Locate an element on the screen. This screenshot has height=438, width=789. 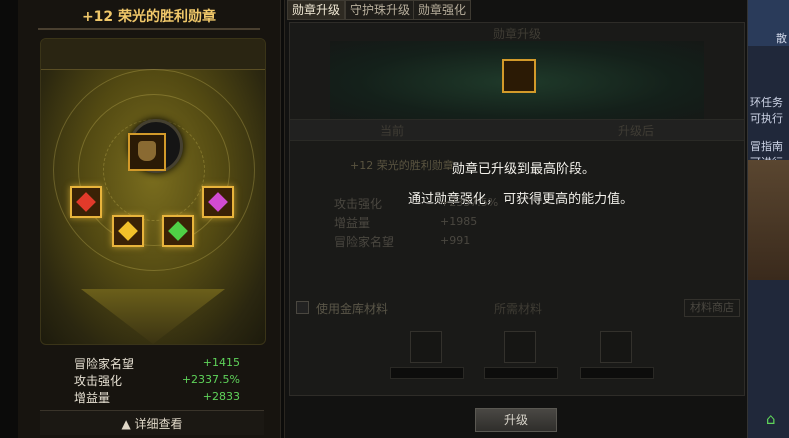
green-gem-icon is located at coordinates (178, 231).